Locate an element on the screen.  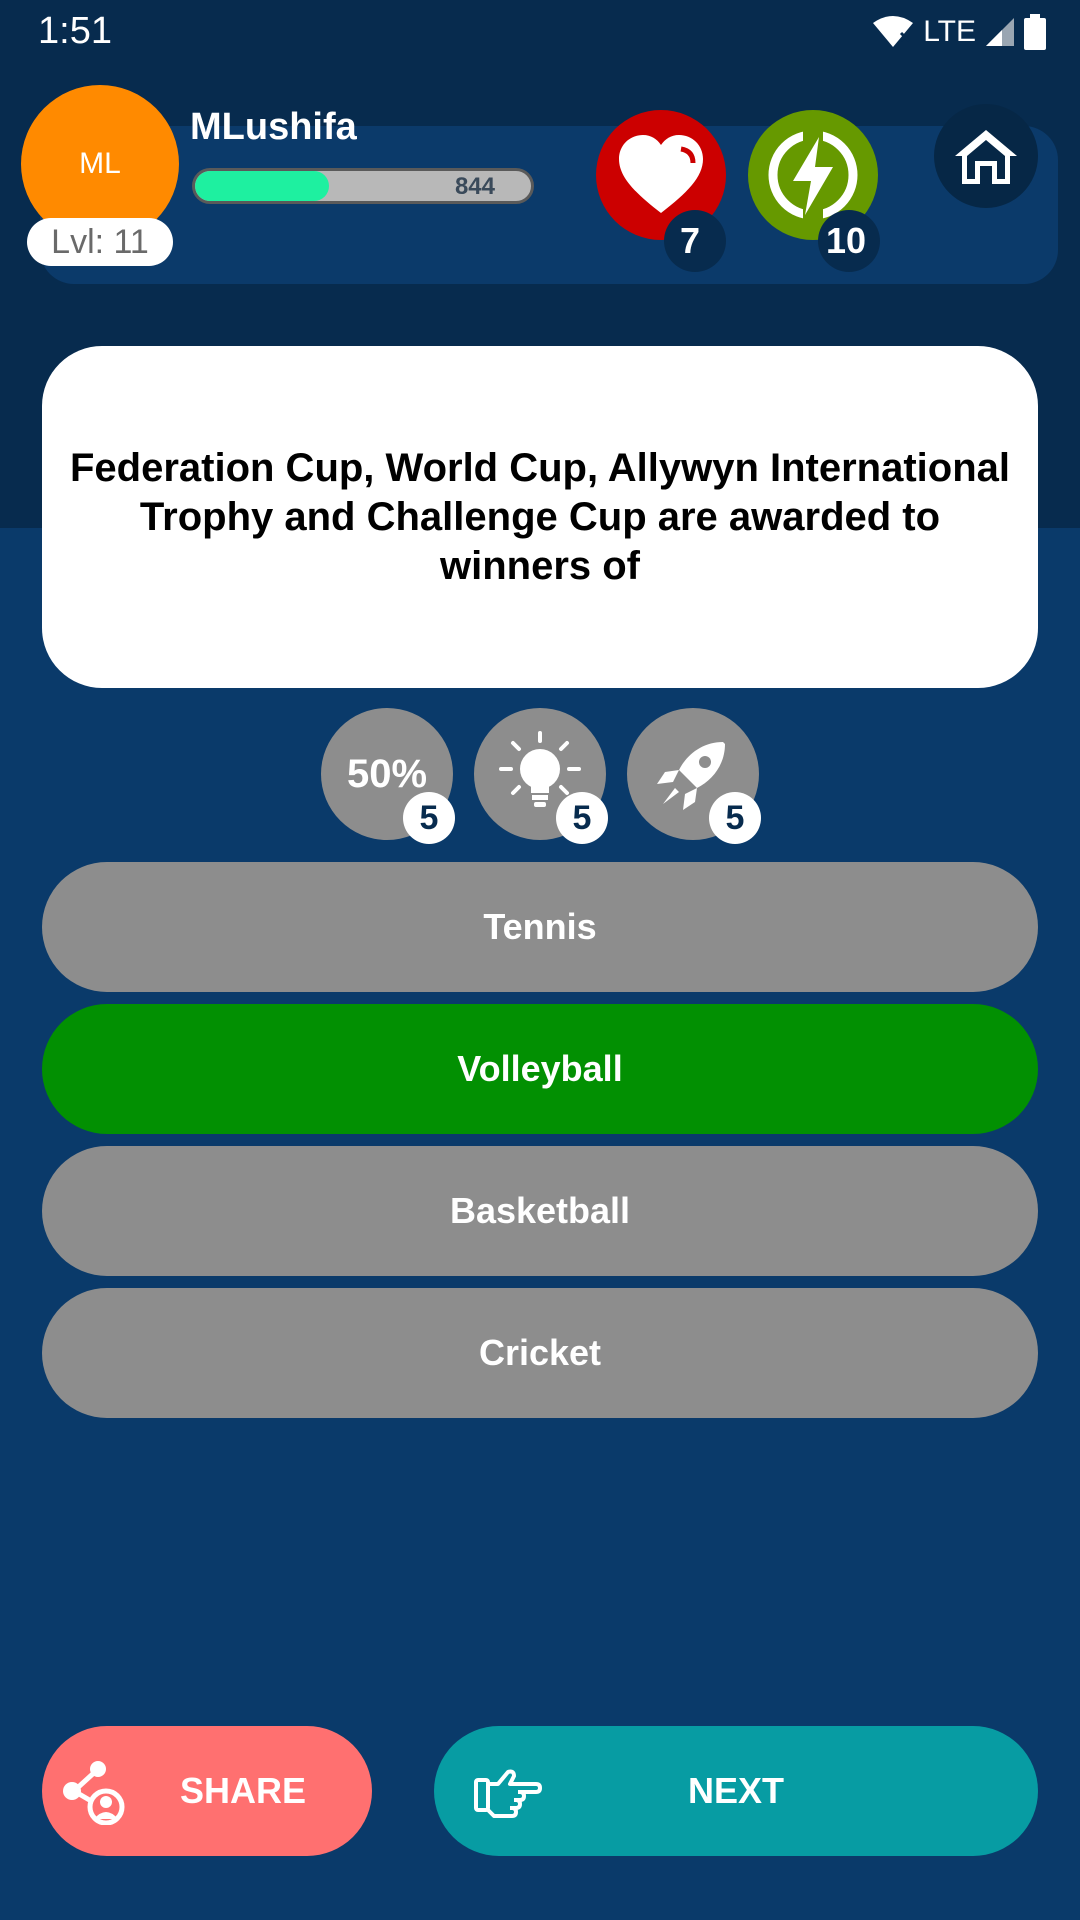
xp-progress-fill is located at coordinates (262, 186).